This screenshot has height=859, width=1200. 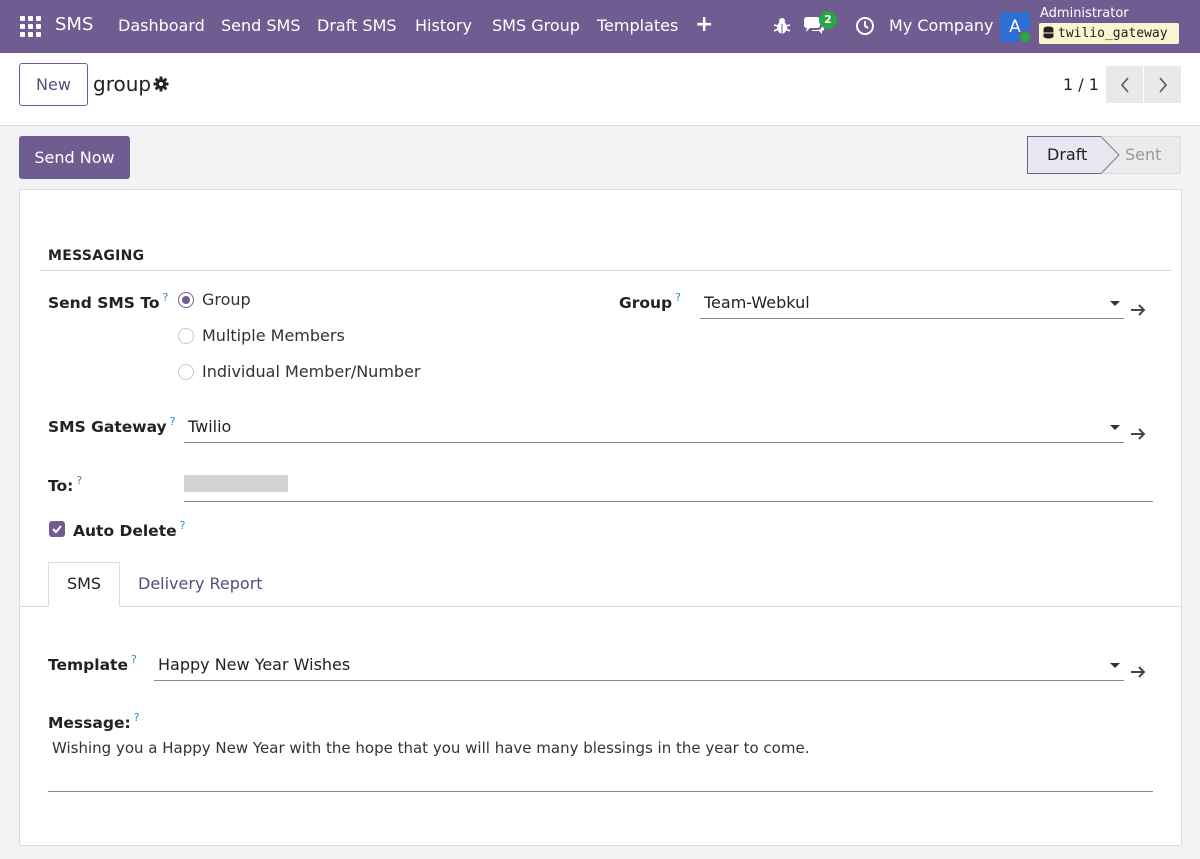 What do you see at coordinates (536, 26) in the screenshot?
I see `menu-sms-group: SMS Group` at bounding box center [536, 26].